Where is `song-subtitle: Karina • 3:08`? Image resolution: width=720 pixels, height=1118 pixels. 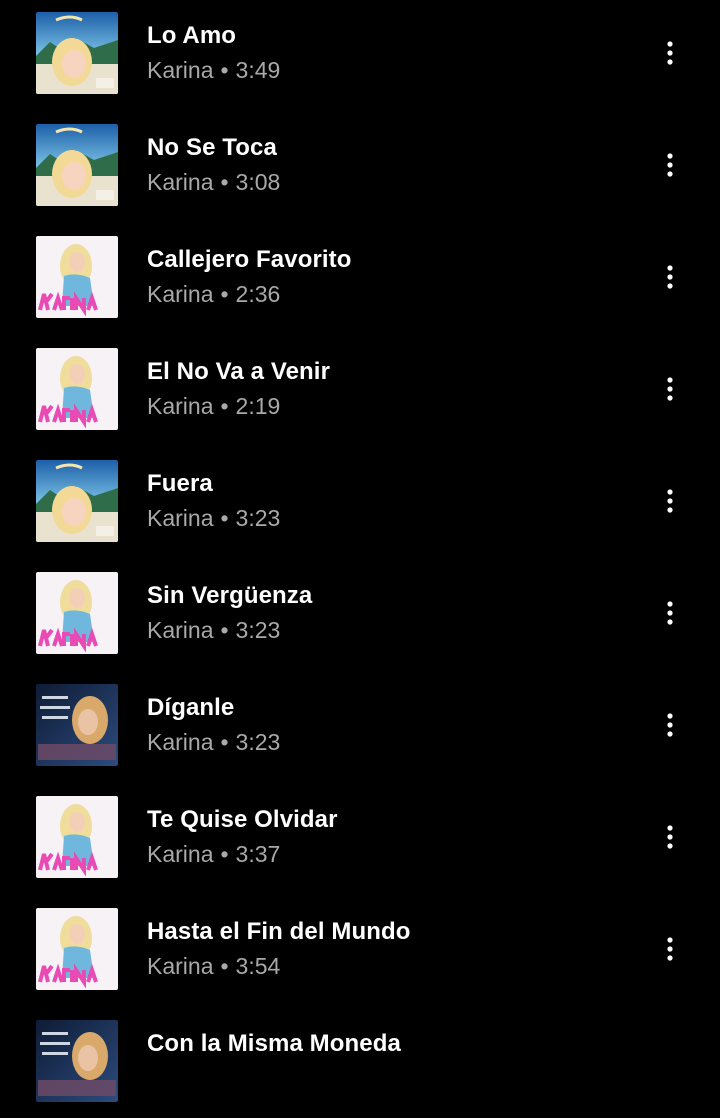
song-subtitle: Karina • 3:08 is located at coordinates (213, 182).